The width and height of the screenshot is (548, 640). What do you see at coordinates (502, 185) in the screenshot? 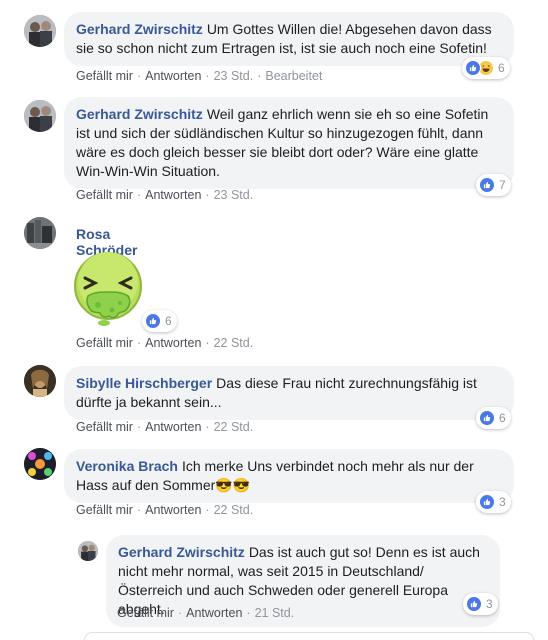
I see `reaction-count: 7` at bounding box center [502, 185].